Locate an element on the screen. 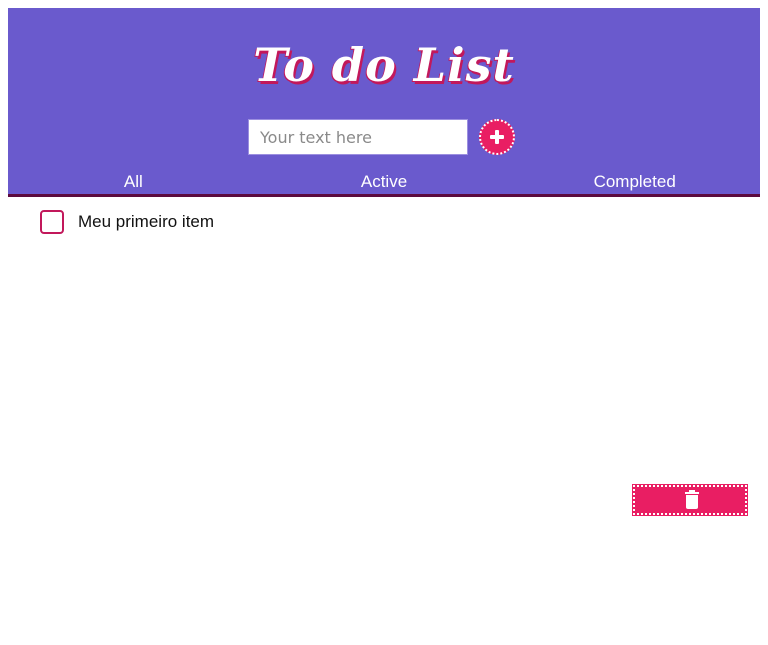 The image size is (768, 645). delete-button is located at coordinates (690, 500).